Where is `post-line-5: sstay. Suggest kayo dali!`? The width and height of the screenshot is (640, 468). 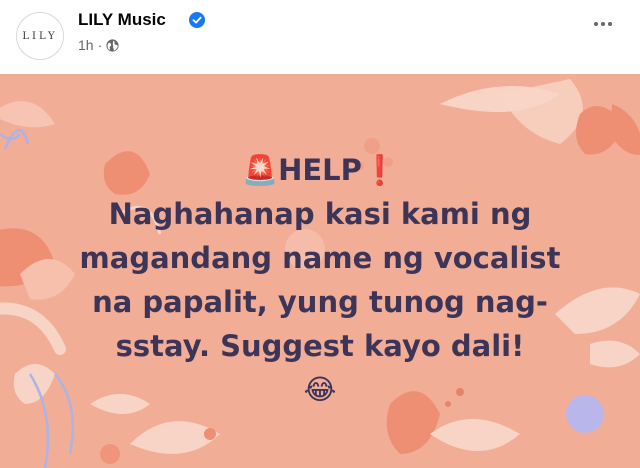
post-line-5: sstay. Suggest kayo dali! is located at coordinates (320, 346).